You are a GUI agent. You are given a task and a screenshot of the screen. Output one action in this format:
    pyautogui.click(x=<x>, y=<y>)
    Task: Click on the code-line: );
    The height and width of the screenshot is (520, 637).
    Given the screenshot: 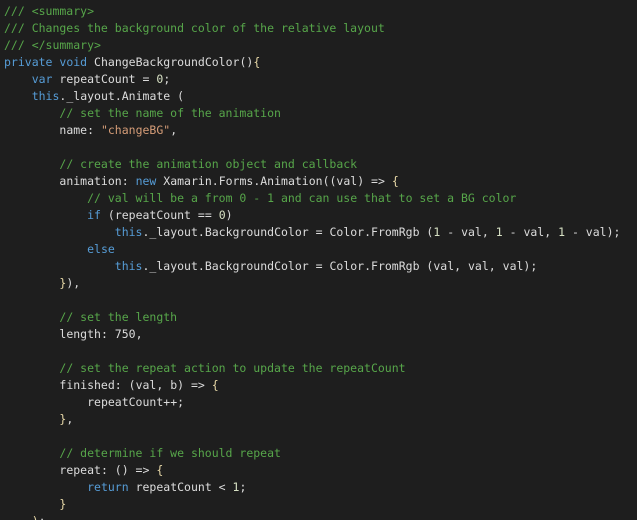 What is the action you would take?
    pyautogui.click(x=320, y=516)
    